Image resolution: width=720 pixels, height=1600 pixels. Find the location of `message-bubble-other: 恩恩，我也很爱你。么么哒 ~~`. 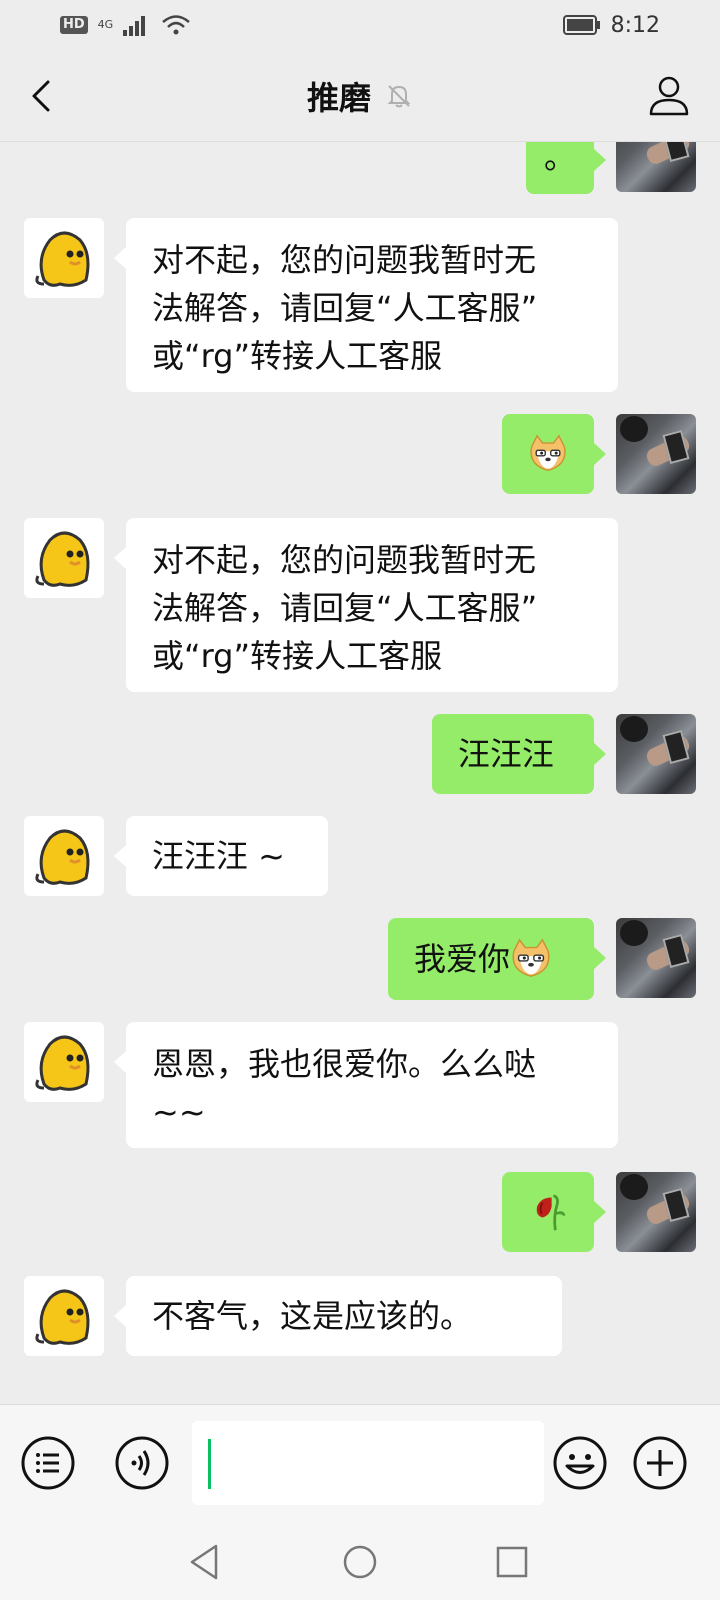

message-bubble-other: 恩恩，我也很爱你。么么哒 ~~ is located at coordinates (366, 1085).